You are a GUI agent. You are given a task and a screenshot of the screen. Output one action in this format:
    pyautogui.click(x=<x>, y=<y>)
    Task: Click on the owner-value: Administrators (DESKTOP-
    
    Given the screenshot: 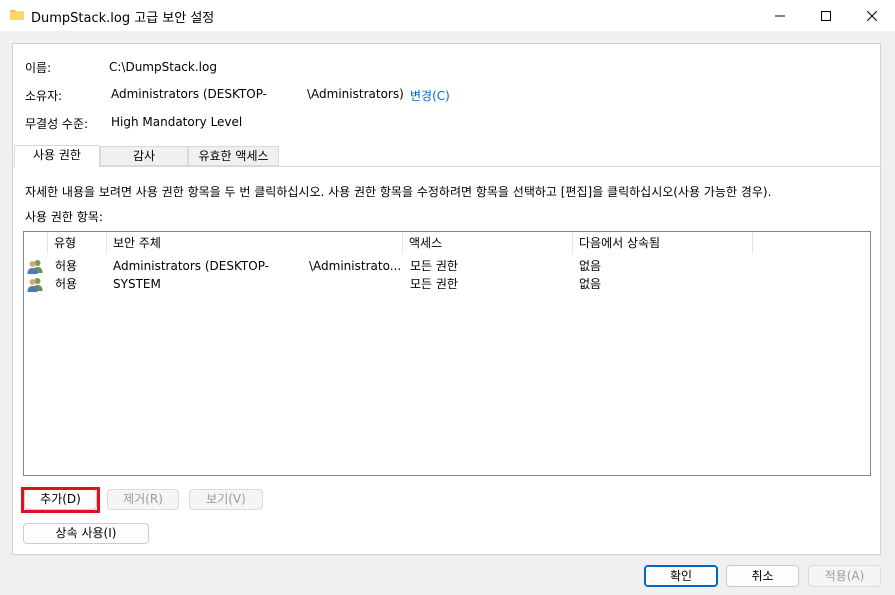 What is the action you would take?
    pyautogui.click(x=189, y=94)
    